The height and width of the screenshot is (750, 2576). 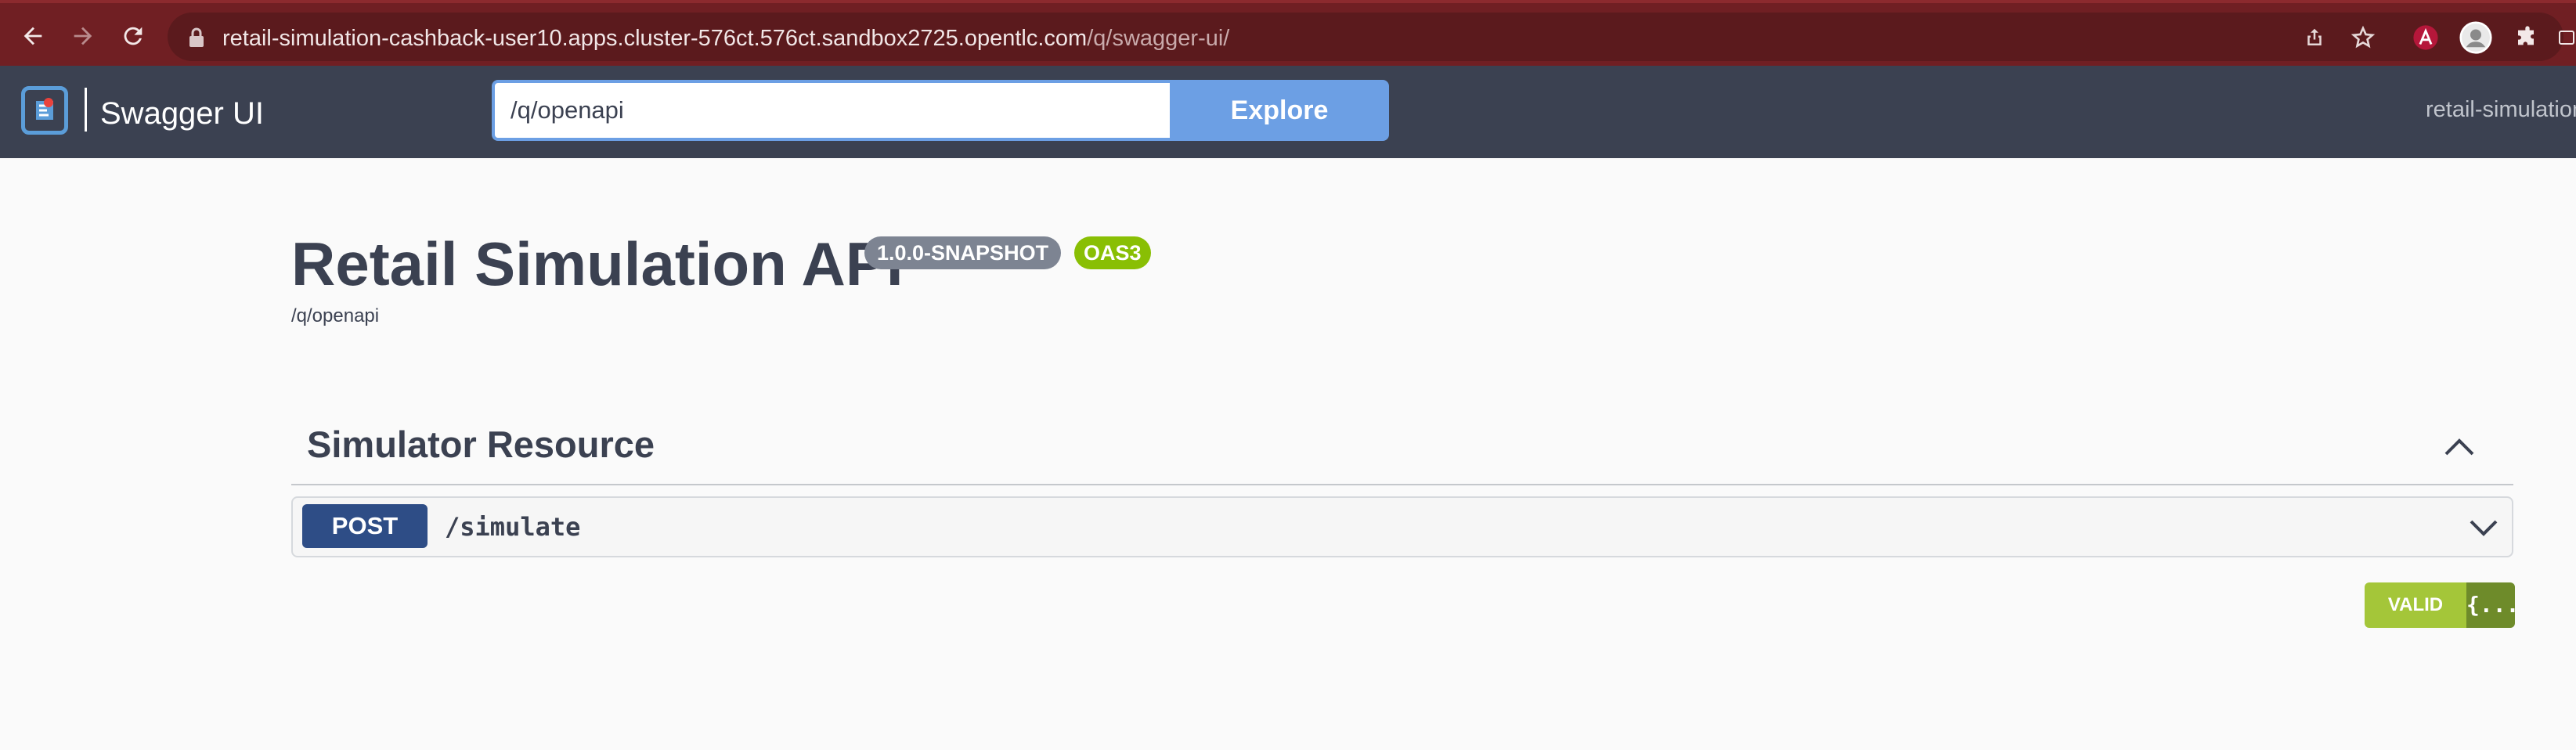 What do you see at coordinates (2501, 110) in the screenshot?
I see `definition-select: retail-simulation` at bounding box center [2501, 110].